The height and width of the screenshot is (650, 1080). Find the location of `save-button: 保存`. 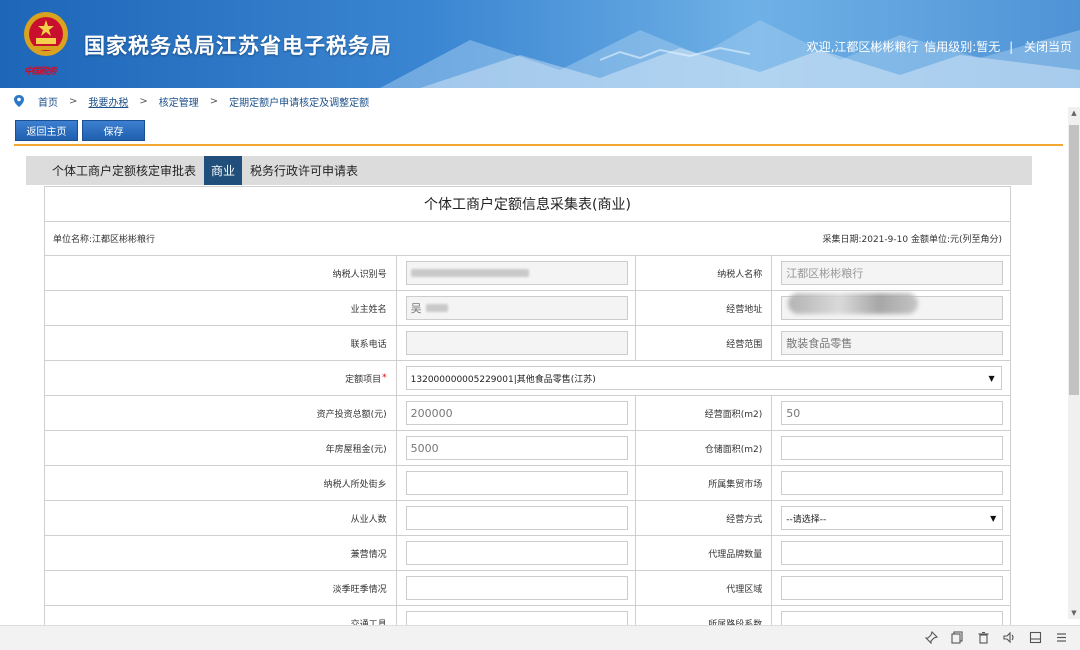

save-button: 保存 is located at coordinates (113, 130).